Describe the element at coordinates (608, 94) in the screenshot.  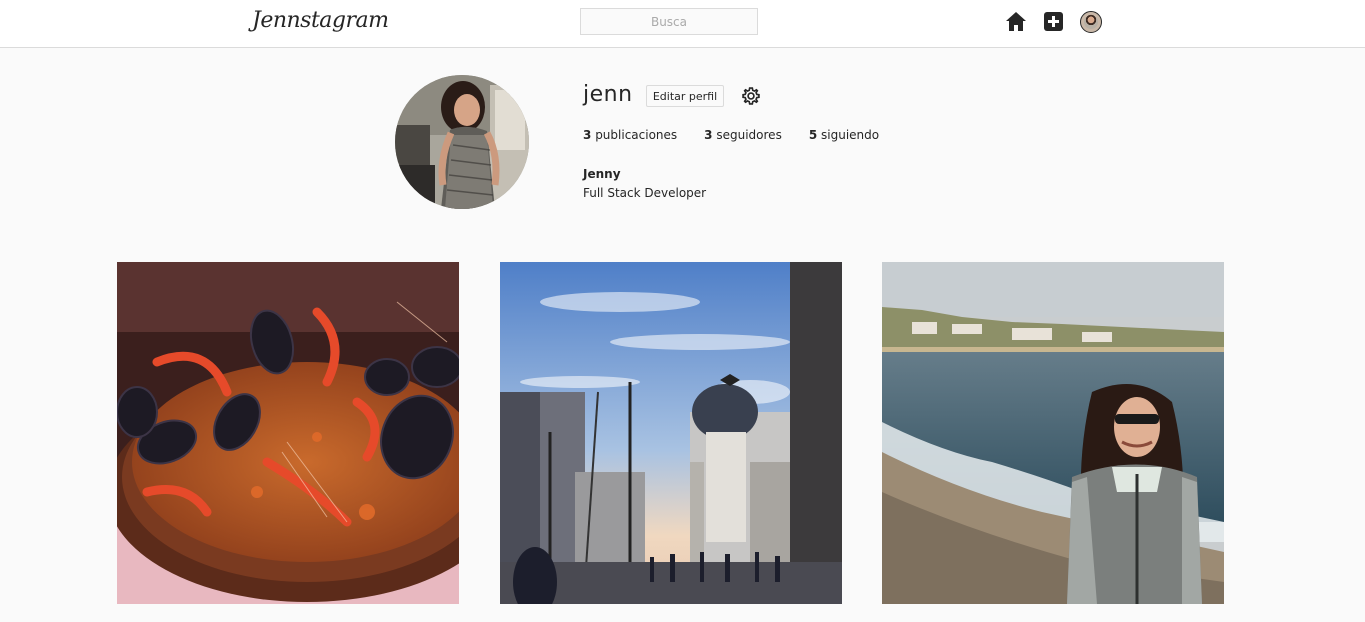
I see `profile-username: jenn` at that location.